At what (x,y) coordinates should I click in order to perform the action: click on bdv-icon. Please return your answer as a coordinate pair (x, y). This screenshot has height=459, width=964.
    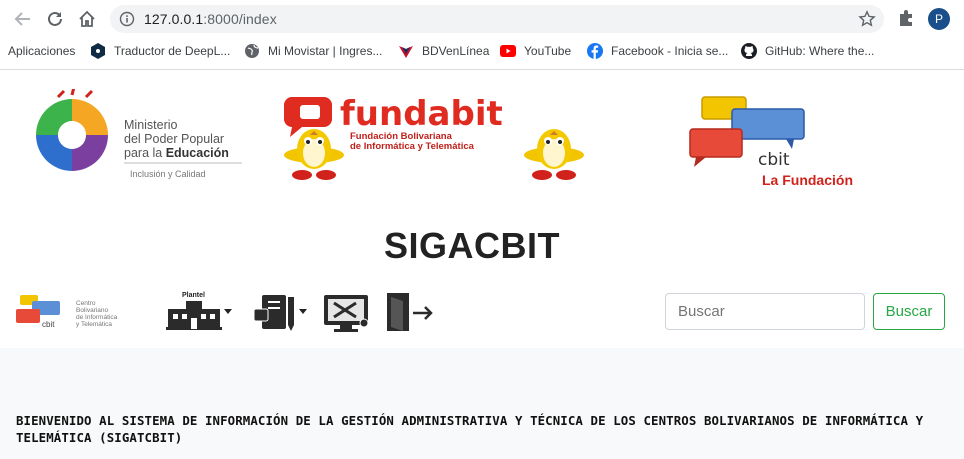
    Looking at the image, I should click on (406, 51).